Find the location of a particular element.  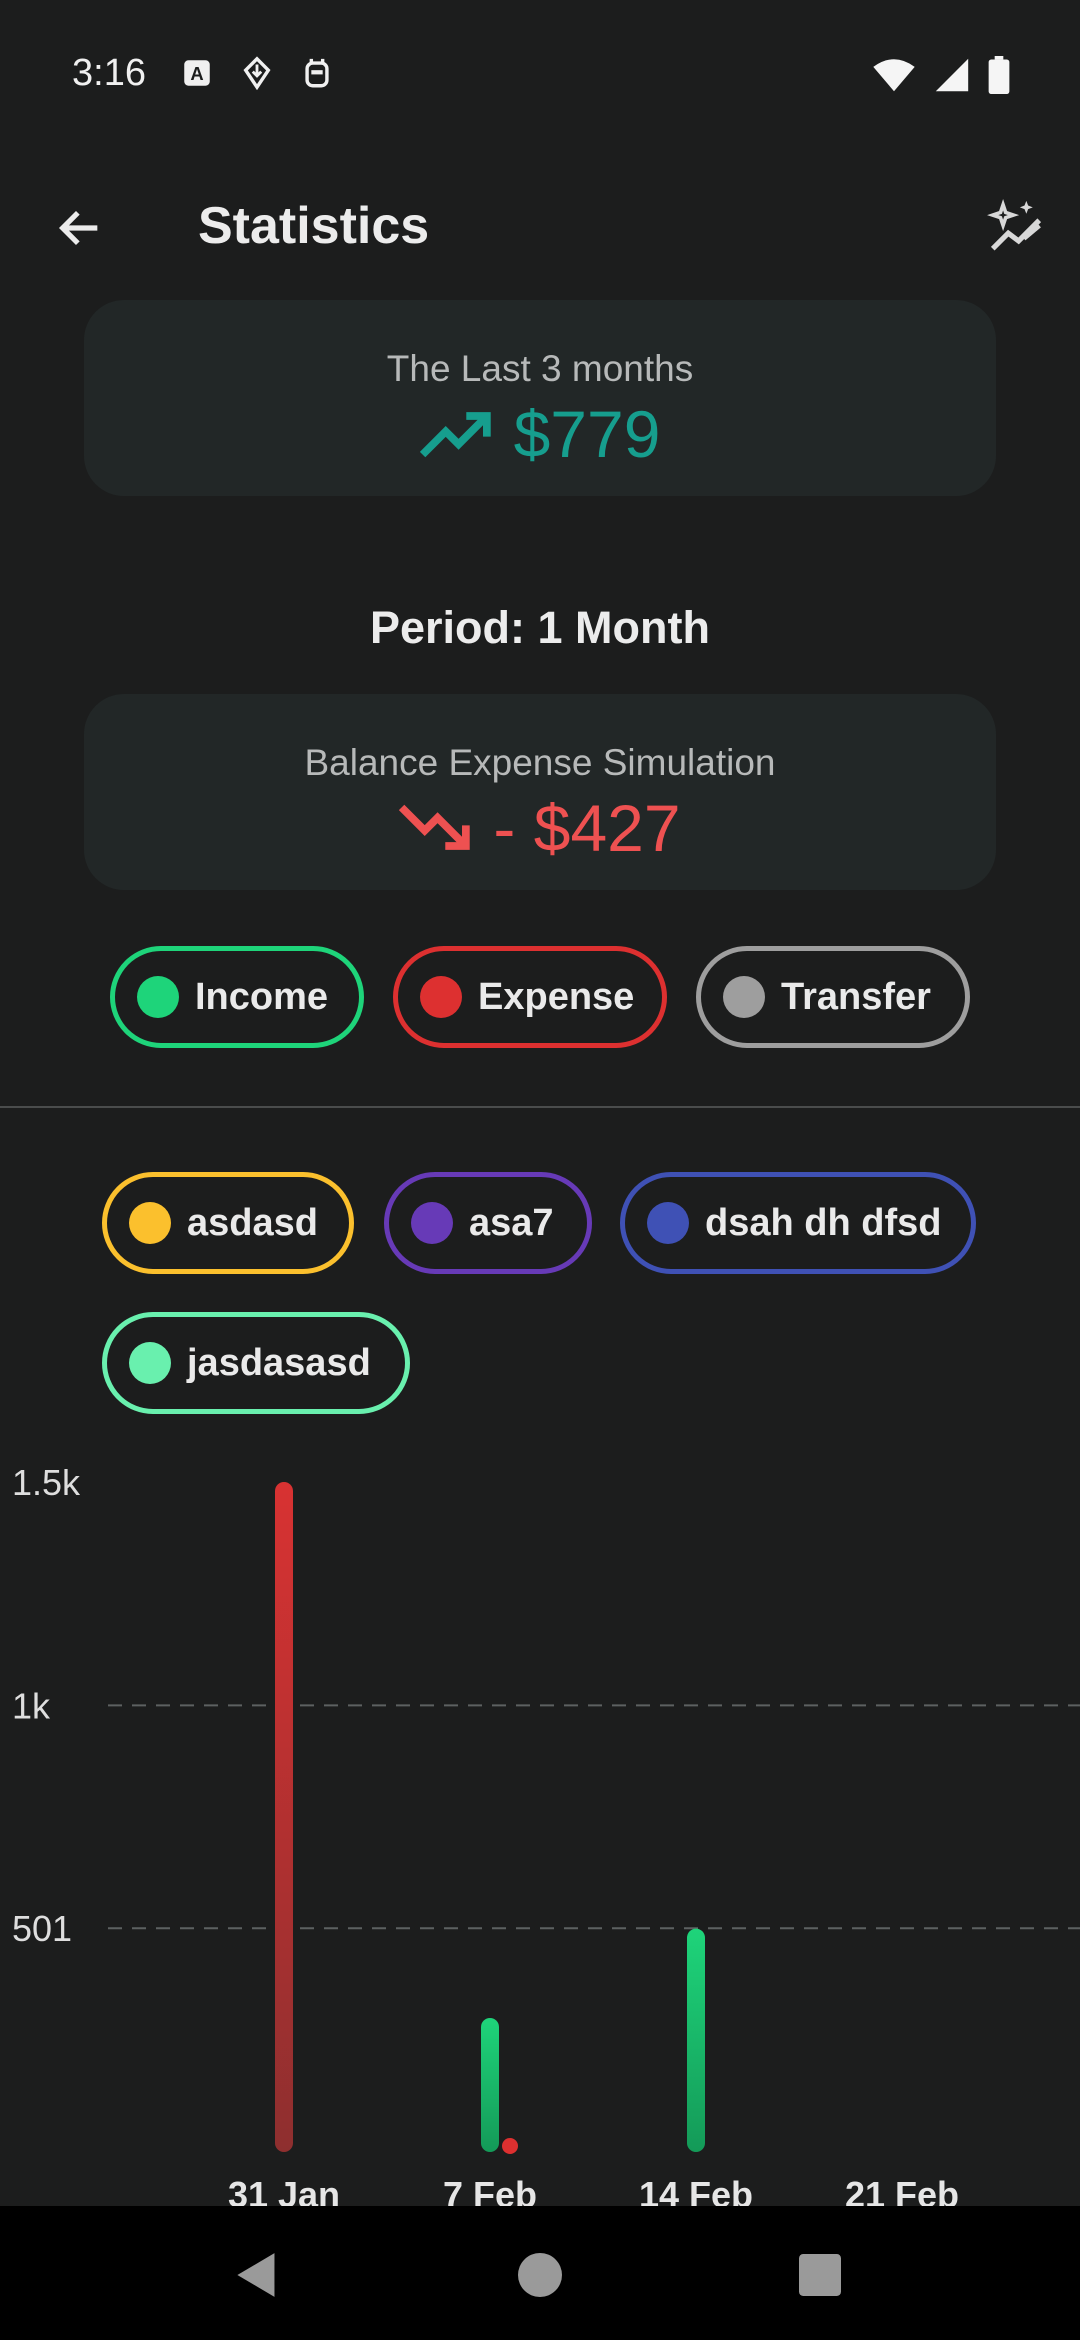

simulation-card: Balance Expense Simulation - $427 is located at coordinates (540, 792).